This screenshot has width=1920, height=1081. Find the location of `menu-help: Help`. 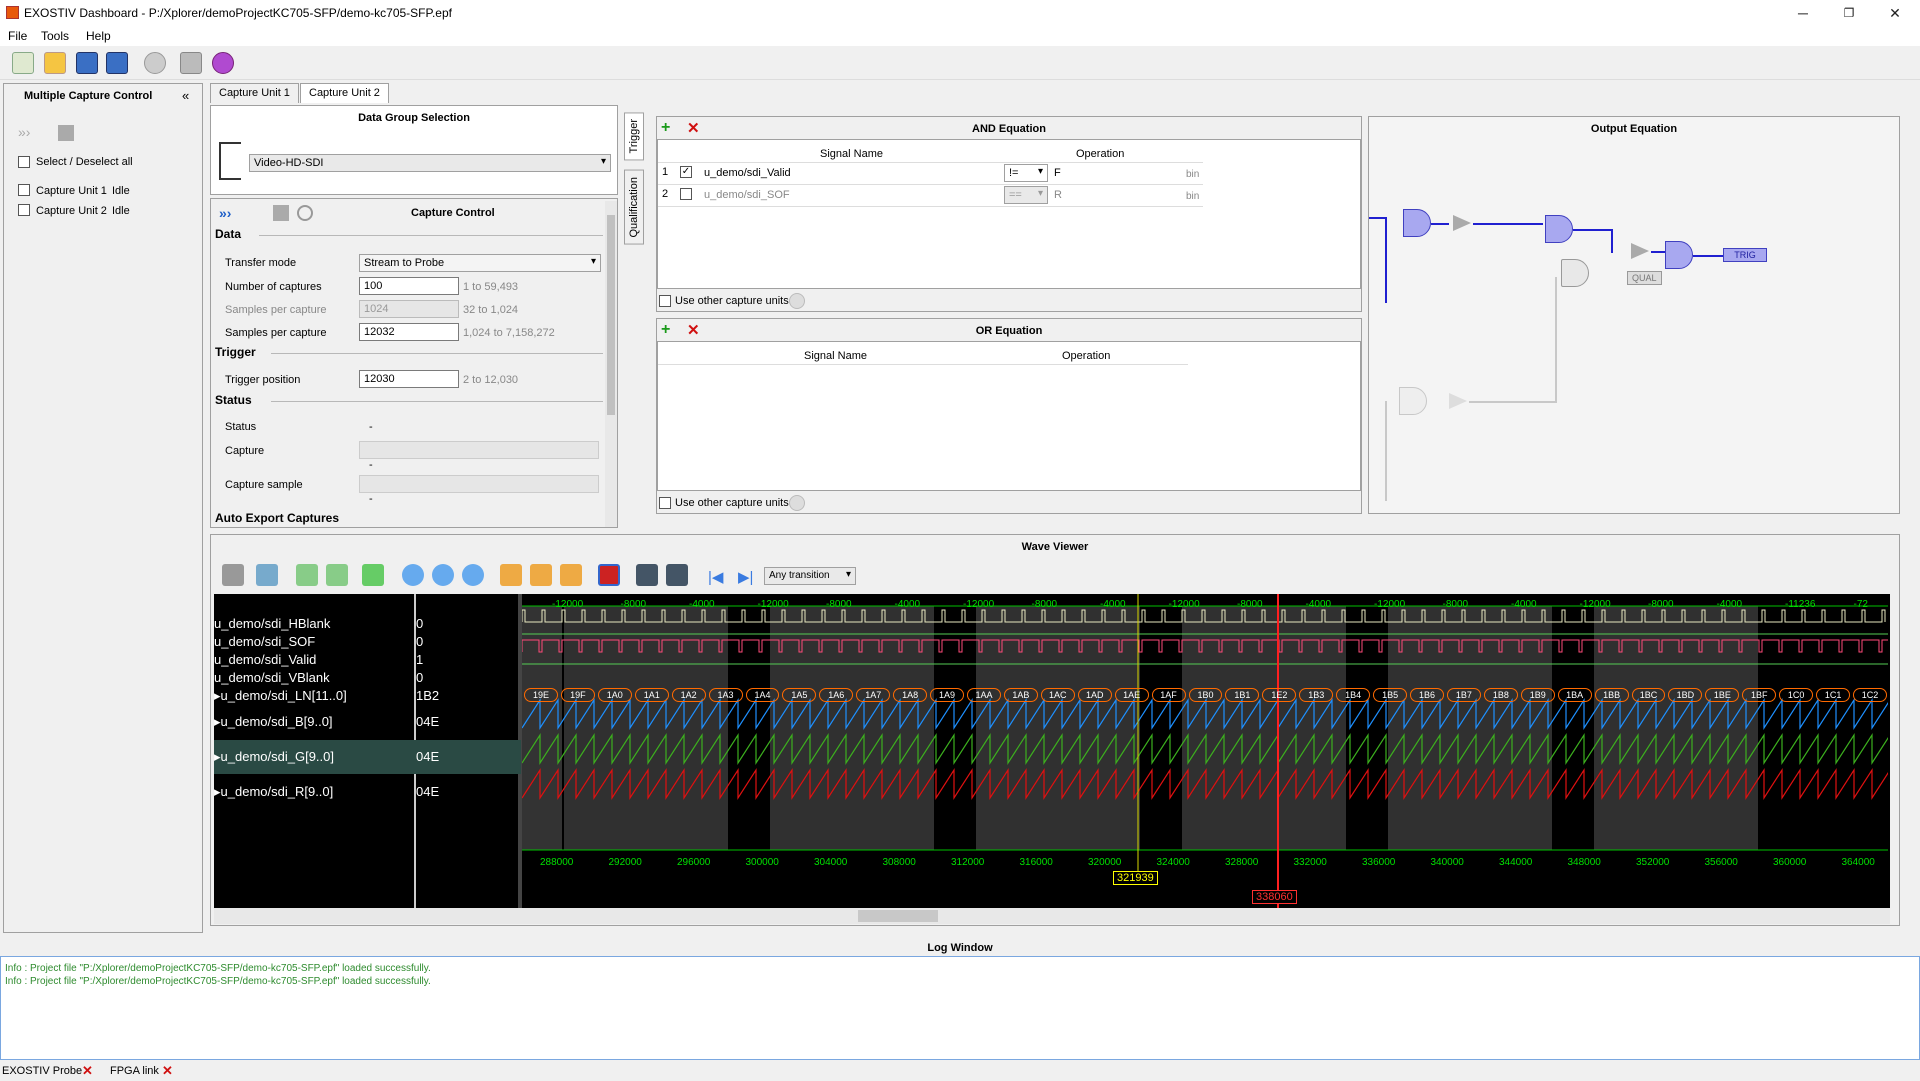

menu-help: Help is located at coordinates (98, 36).